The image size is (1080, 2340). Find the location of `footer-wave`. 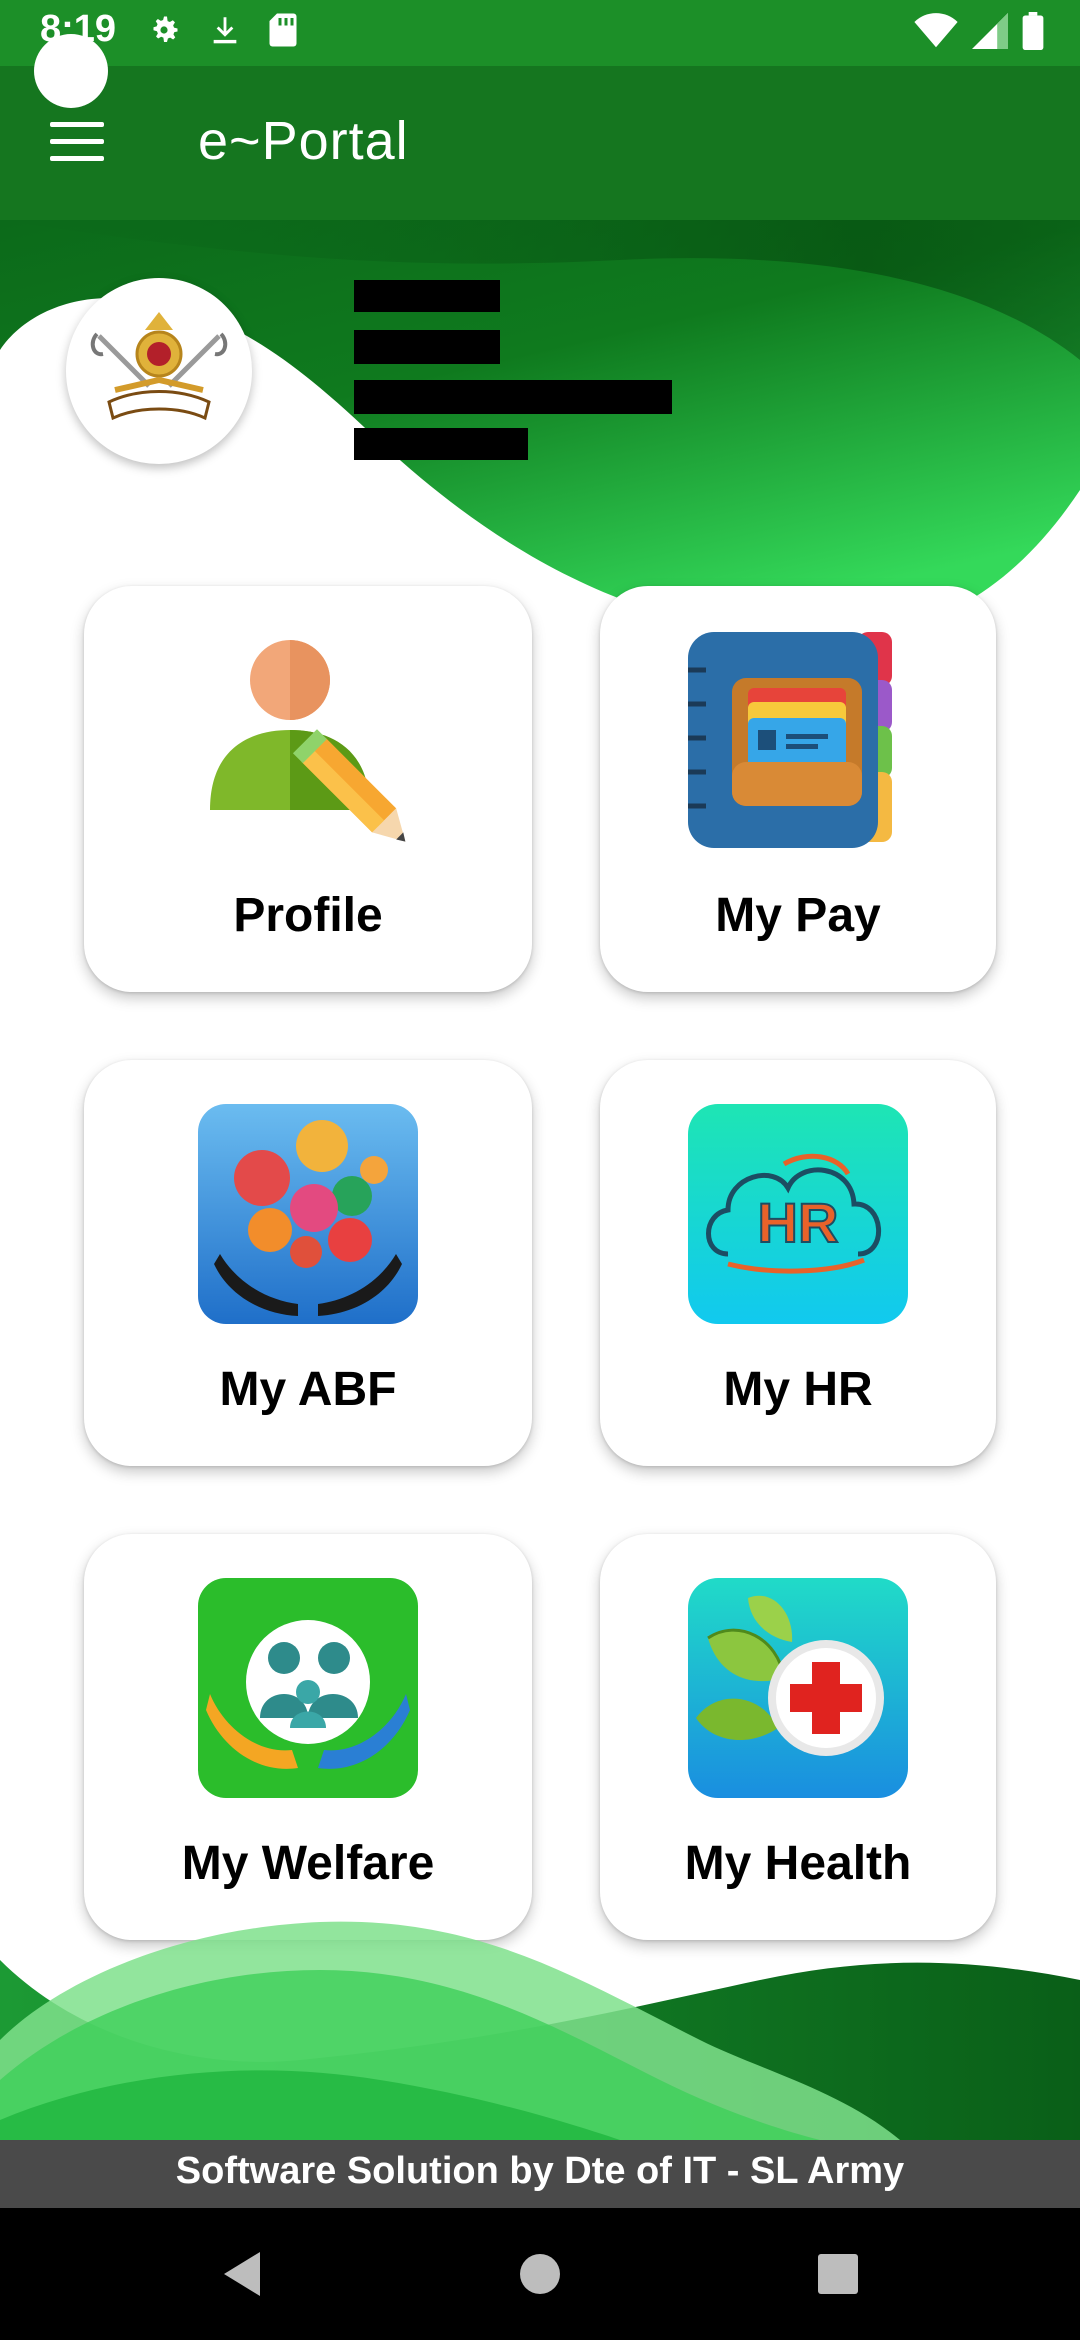

footer-wave is located at coordinates (540, 2030).